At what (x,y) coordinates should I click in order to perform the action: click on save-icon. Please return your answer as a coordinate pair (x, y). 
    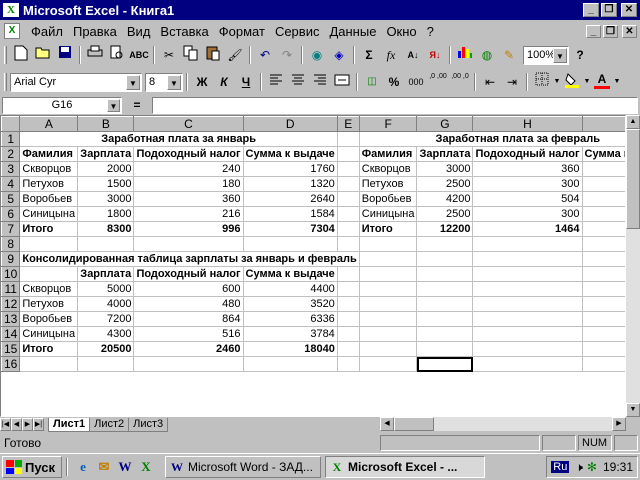
    Looking at the image, I should click on (65, 55).